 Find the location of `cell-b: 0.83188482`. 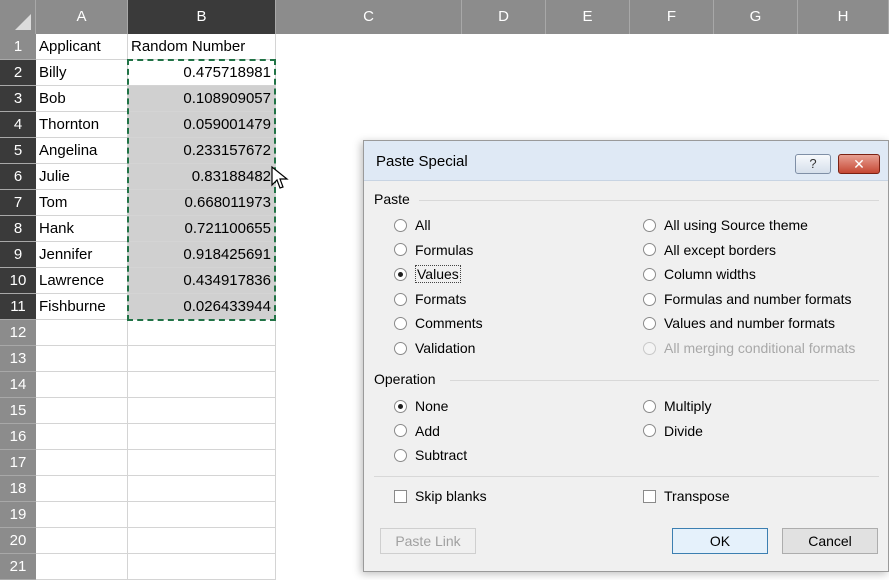

cell-b: 0.83188482 is located at coordinates (202, 177).